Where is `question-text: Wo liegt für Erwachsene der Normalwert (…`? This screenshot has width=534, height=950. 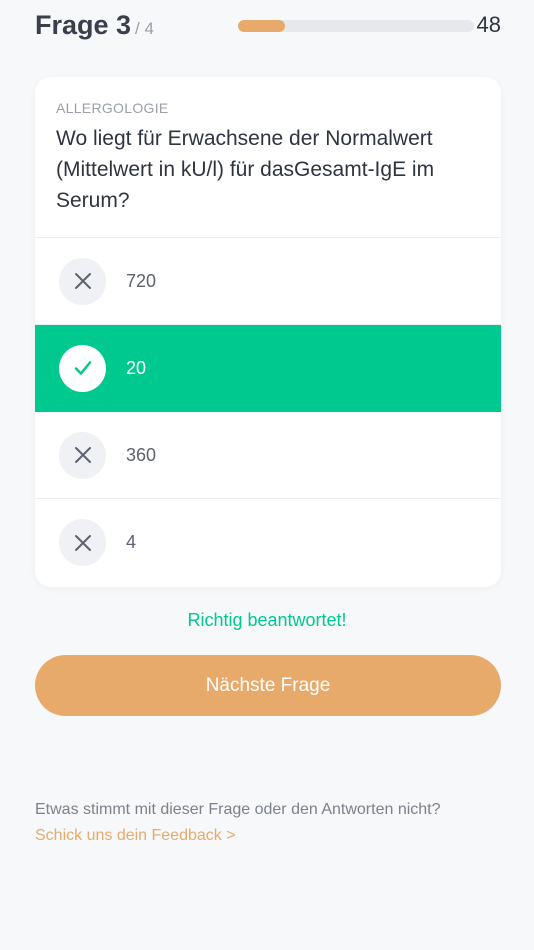
question-text: Wo liegt für Erwachsene der Normalwert (… is located at coordinates (245, 169).